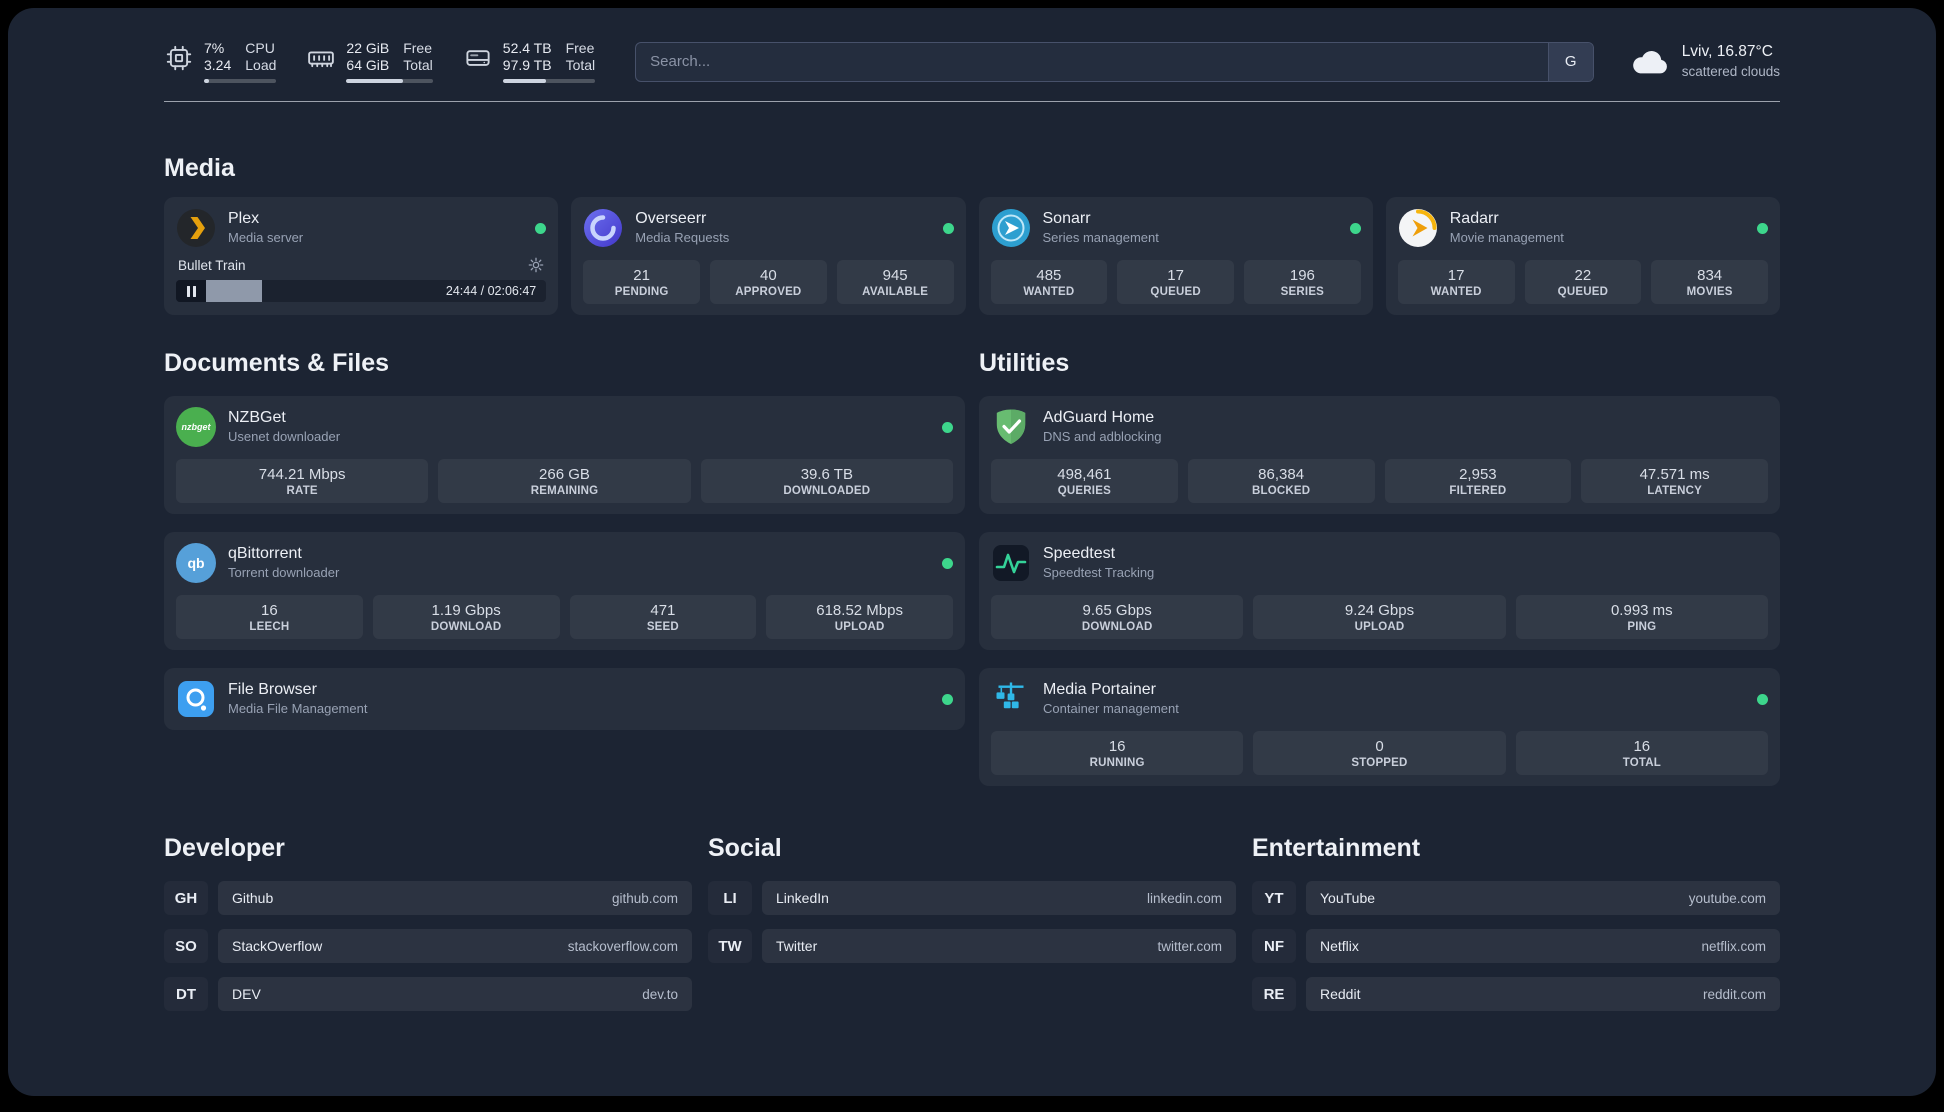 Image resolution: width=1944 pixels, height=1112 pixels. Describe the element at coordinates (1302, 292) in the screenshot. I see `stat-label: SERIES` at that location.